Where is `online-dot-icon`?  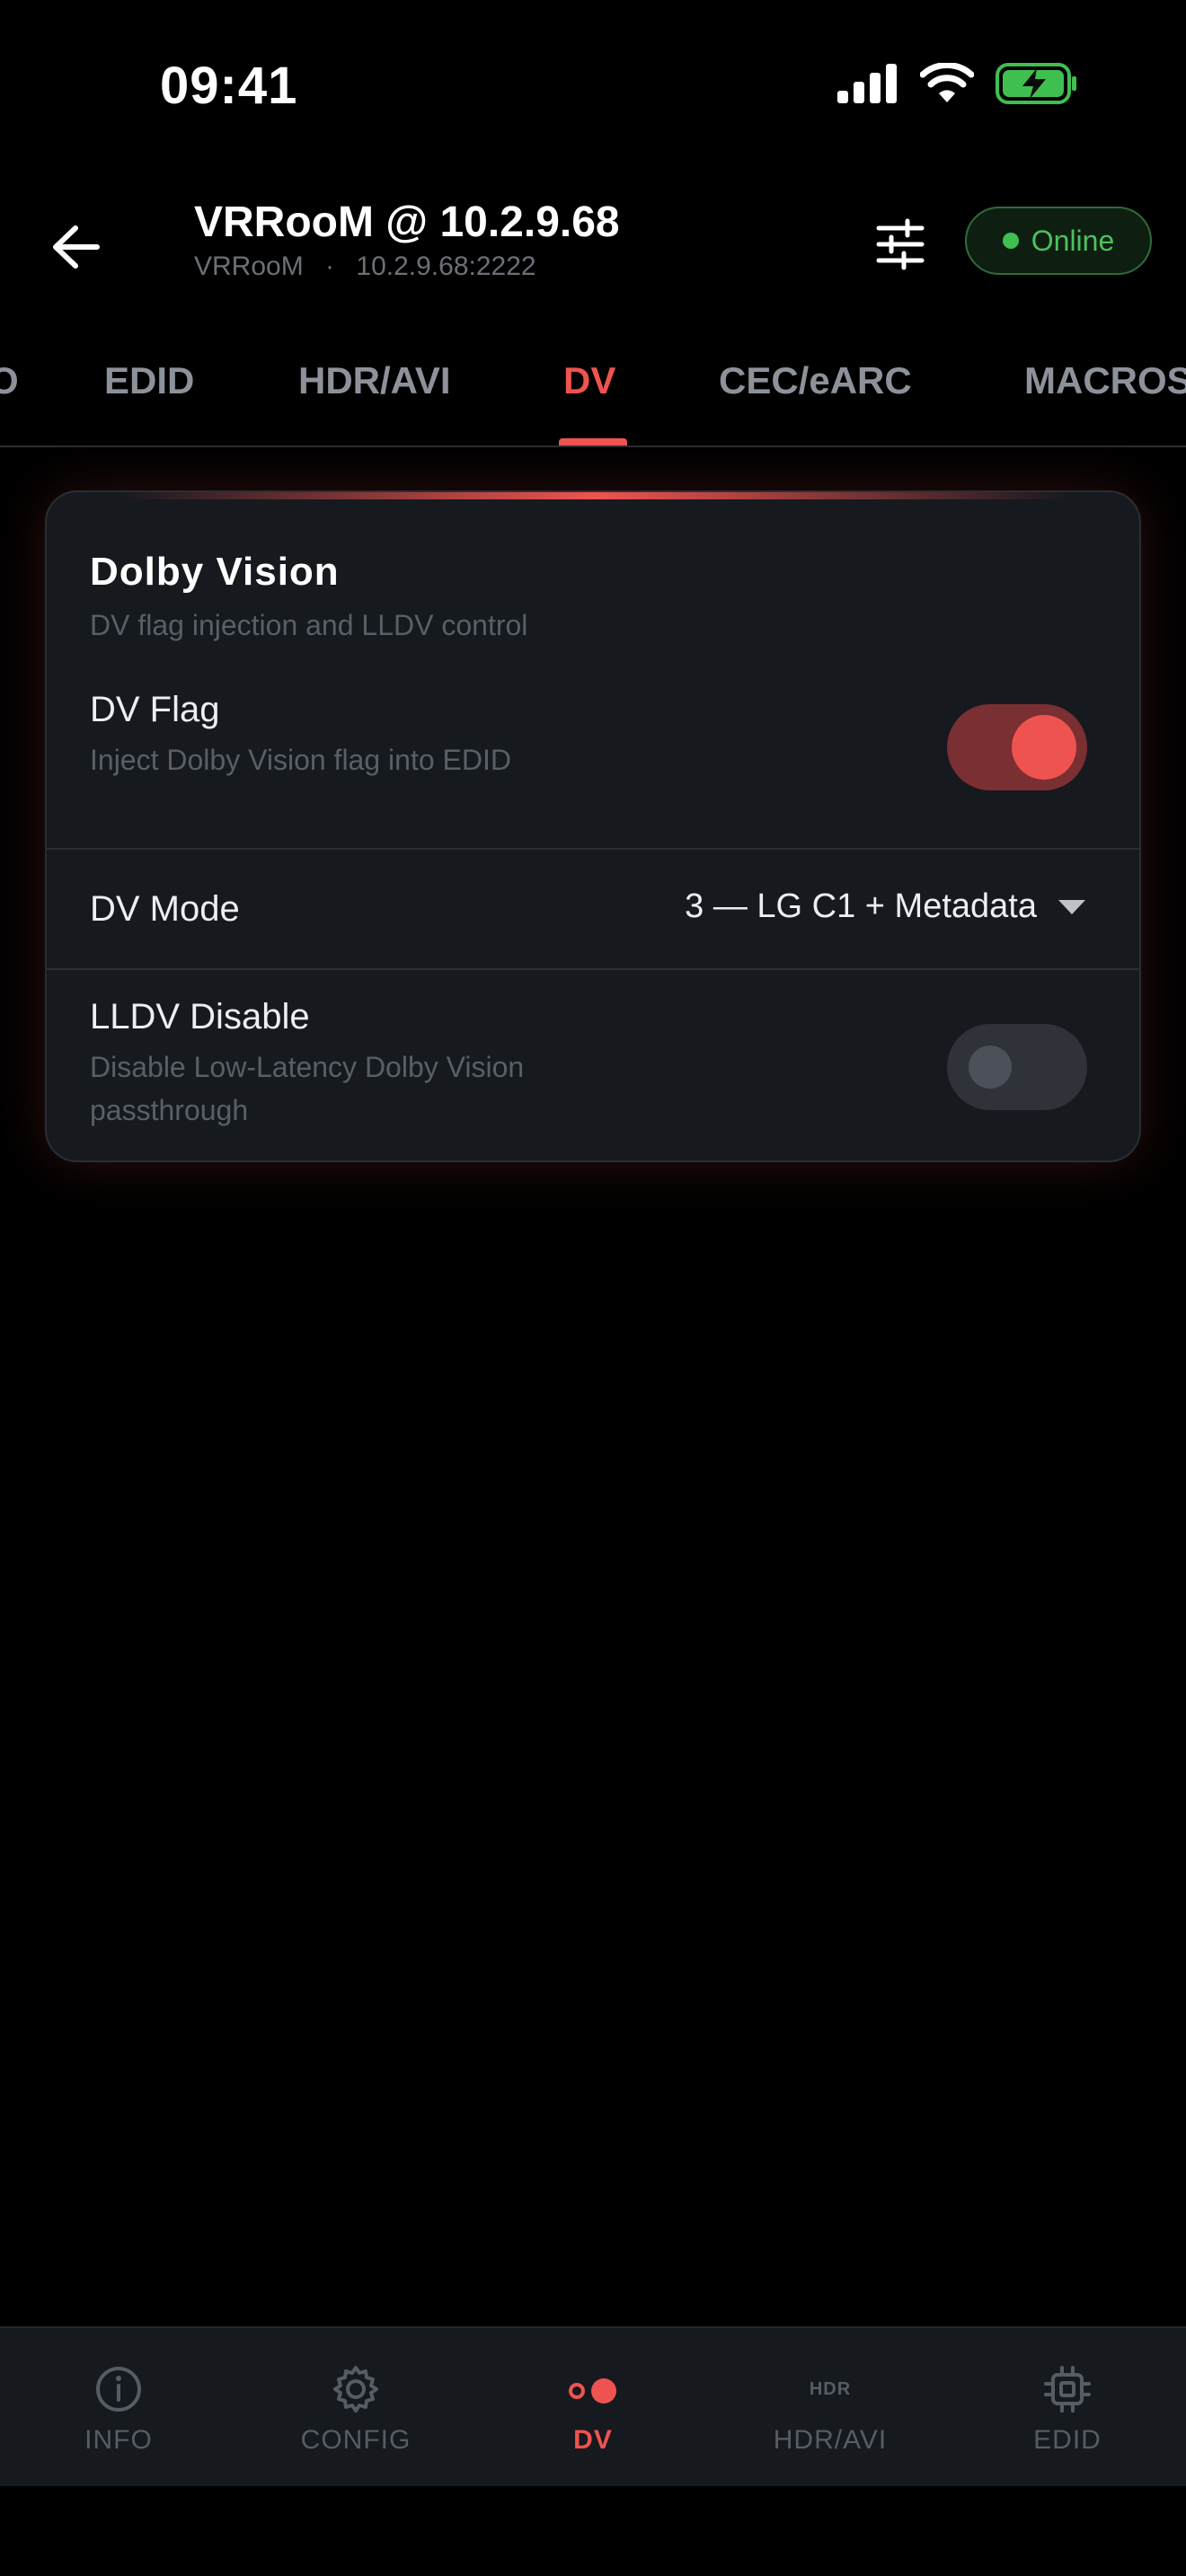 online-dot-icon is located at coordinates (1010, 241).